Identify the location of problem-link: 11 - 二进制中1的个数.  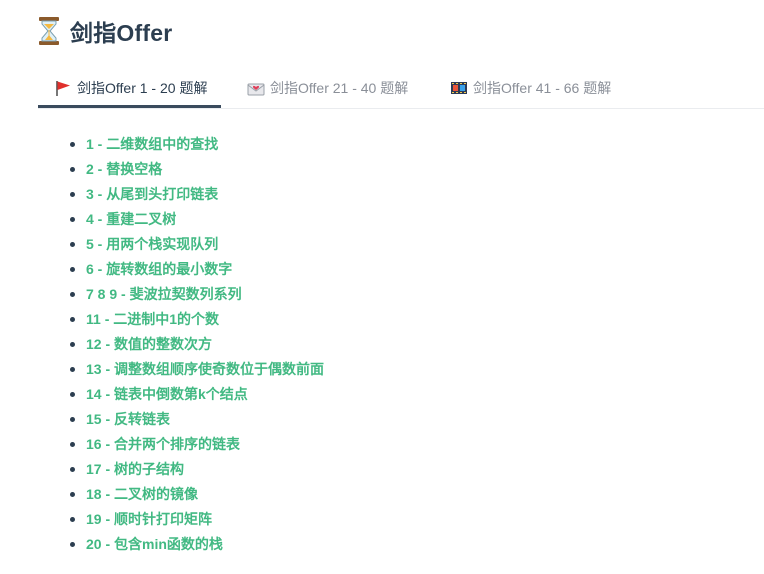
(197, 319).